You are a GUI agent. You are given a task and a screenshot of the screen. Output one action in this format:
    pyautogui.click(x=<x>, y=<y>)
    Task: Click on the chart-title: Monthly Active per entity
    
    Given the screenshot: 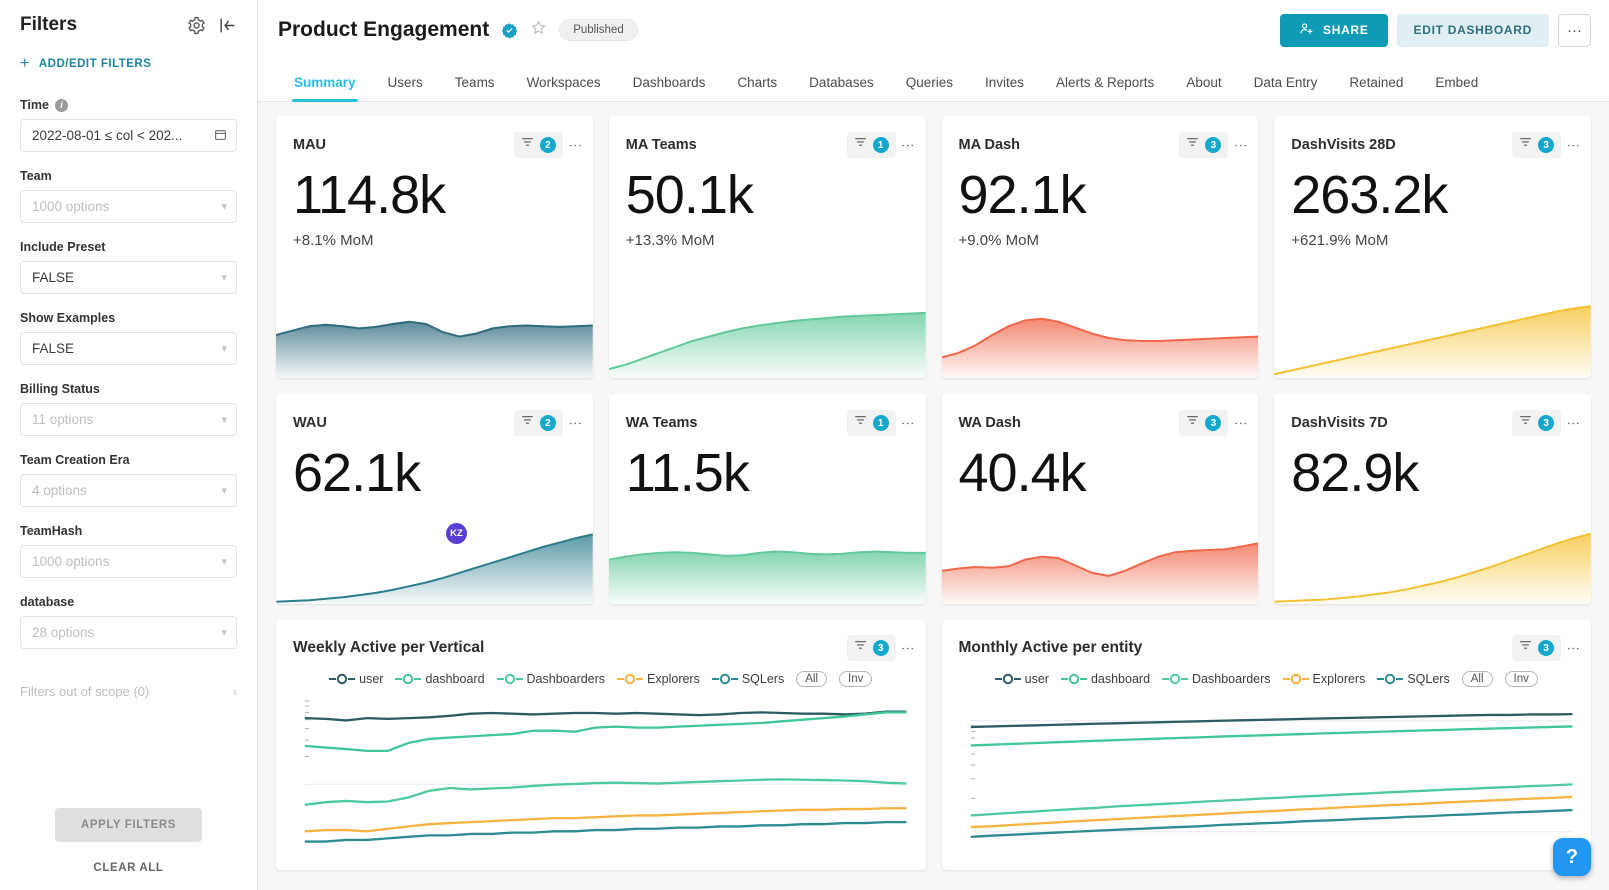 What is the action you would take?
    pyautogui.click(x=1050, y=647)
    